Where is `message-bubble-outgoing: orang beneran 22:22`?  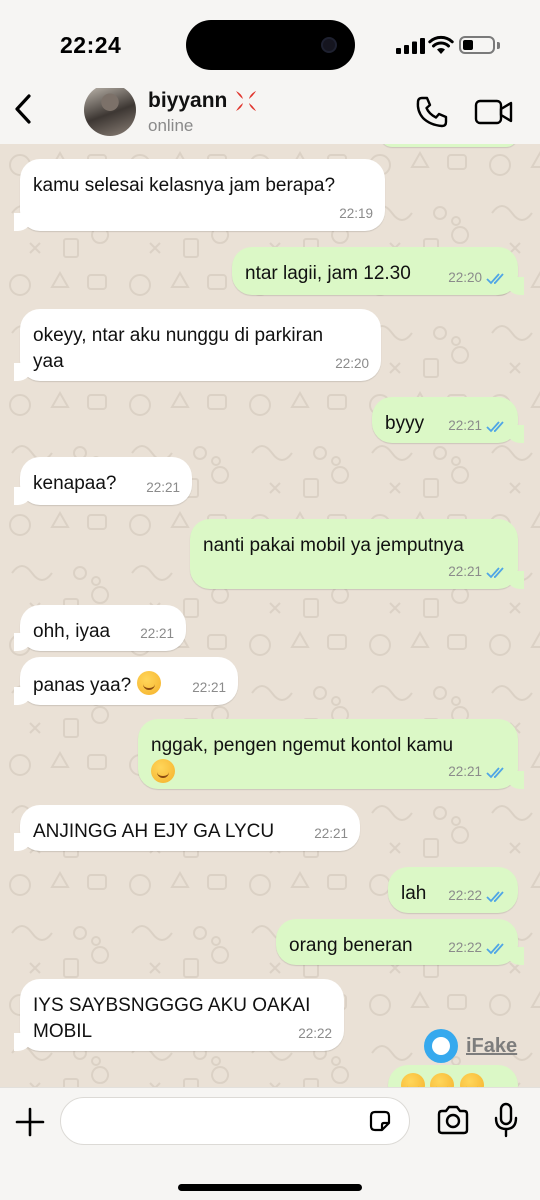 message-bubble-outgoing: orang beneran 22:22 is located at coordinates (400, 942).